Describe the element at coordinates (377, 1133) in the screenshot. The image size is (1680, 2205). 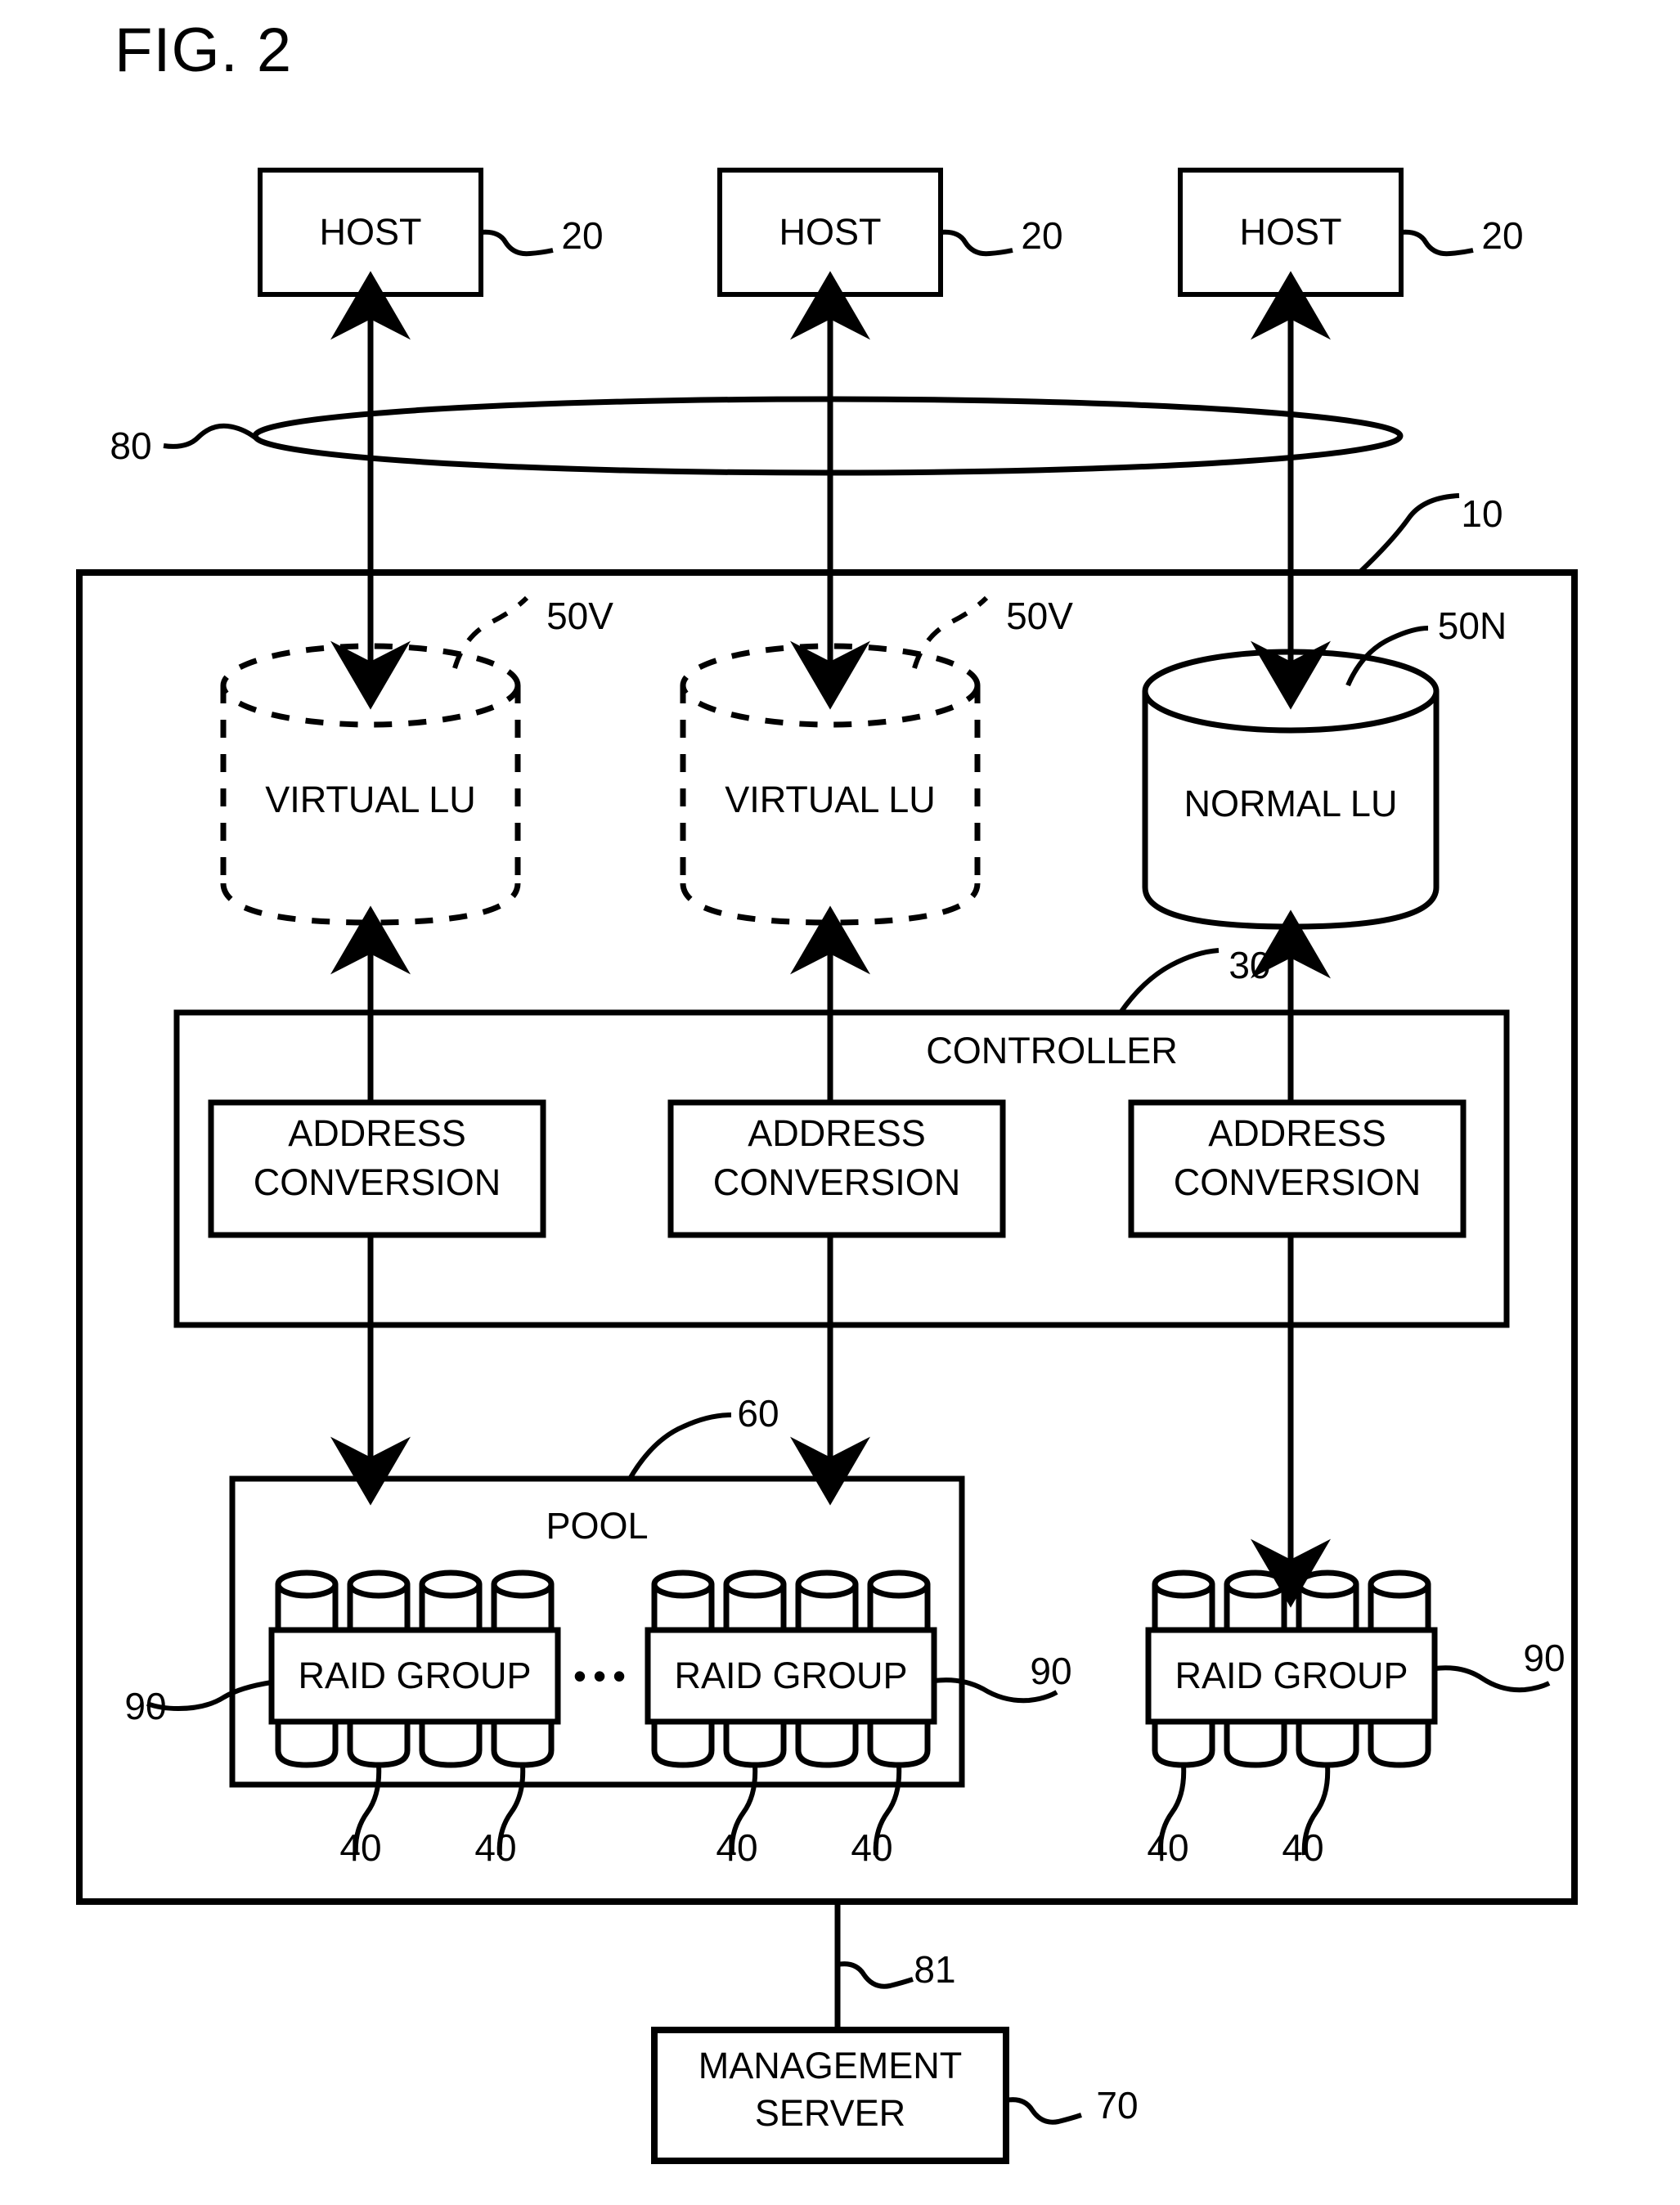
I see `address-conversion-line1-1: ADDRESS` at that location.